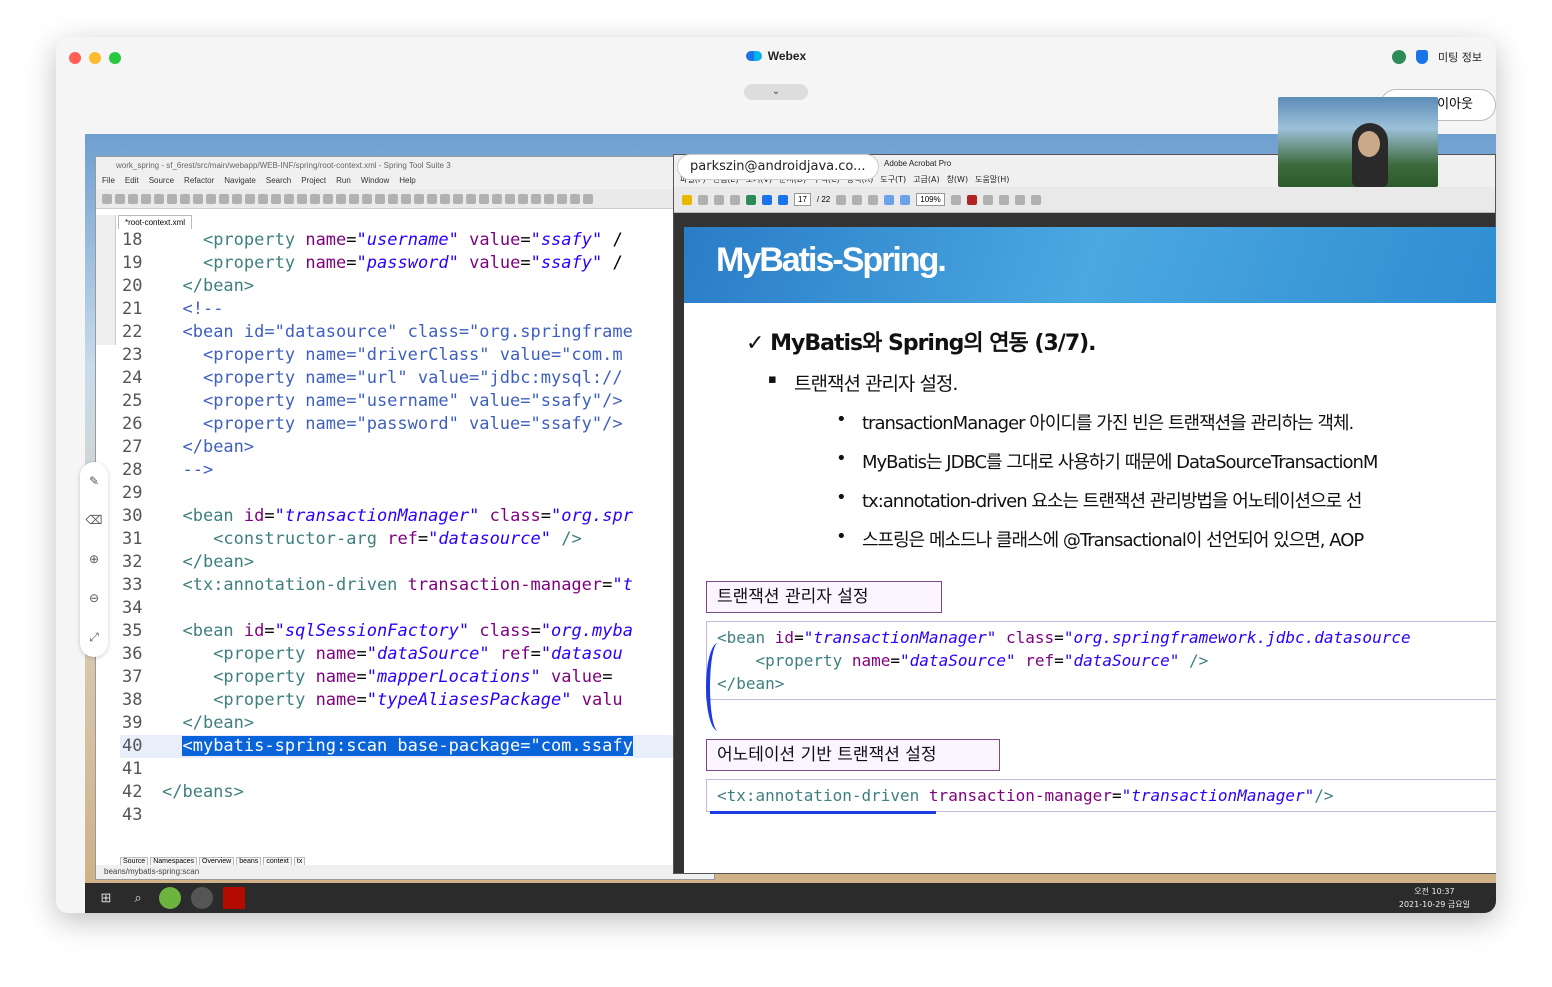 Image resolution: width=1552 pixels, height=987 pixels. Describe the element at coordinates (132, 182) in the screenshot. I see `menu-item: Edit` at that location.